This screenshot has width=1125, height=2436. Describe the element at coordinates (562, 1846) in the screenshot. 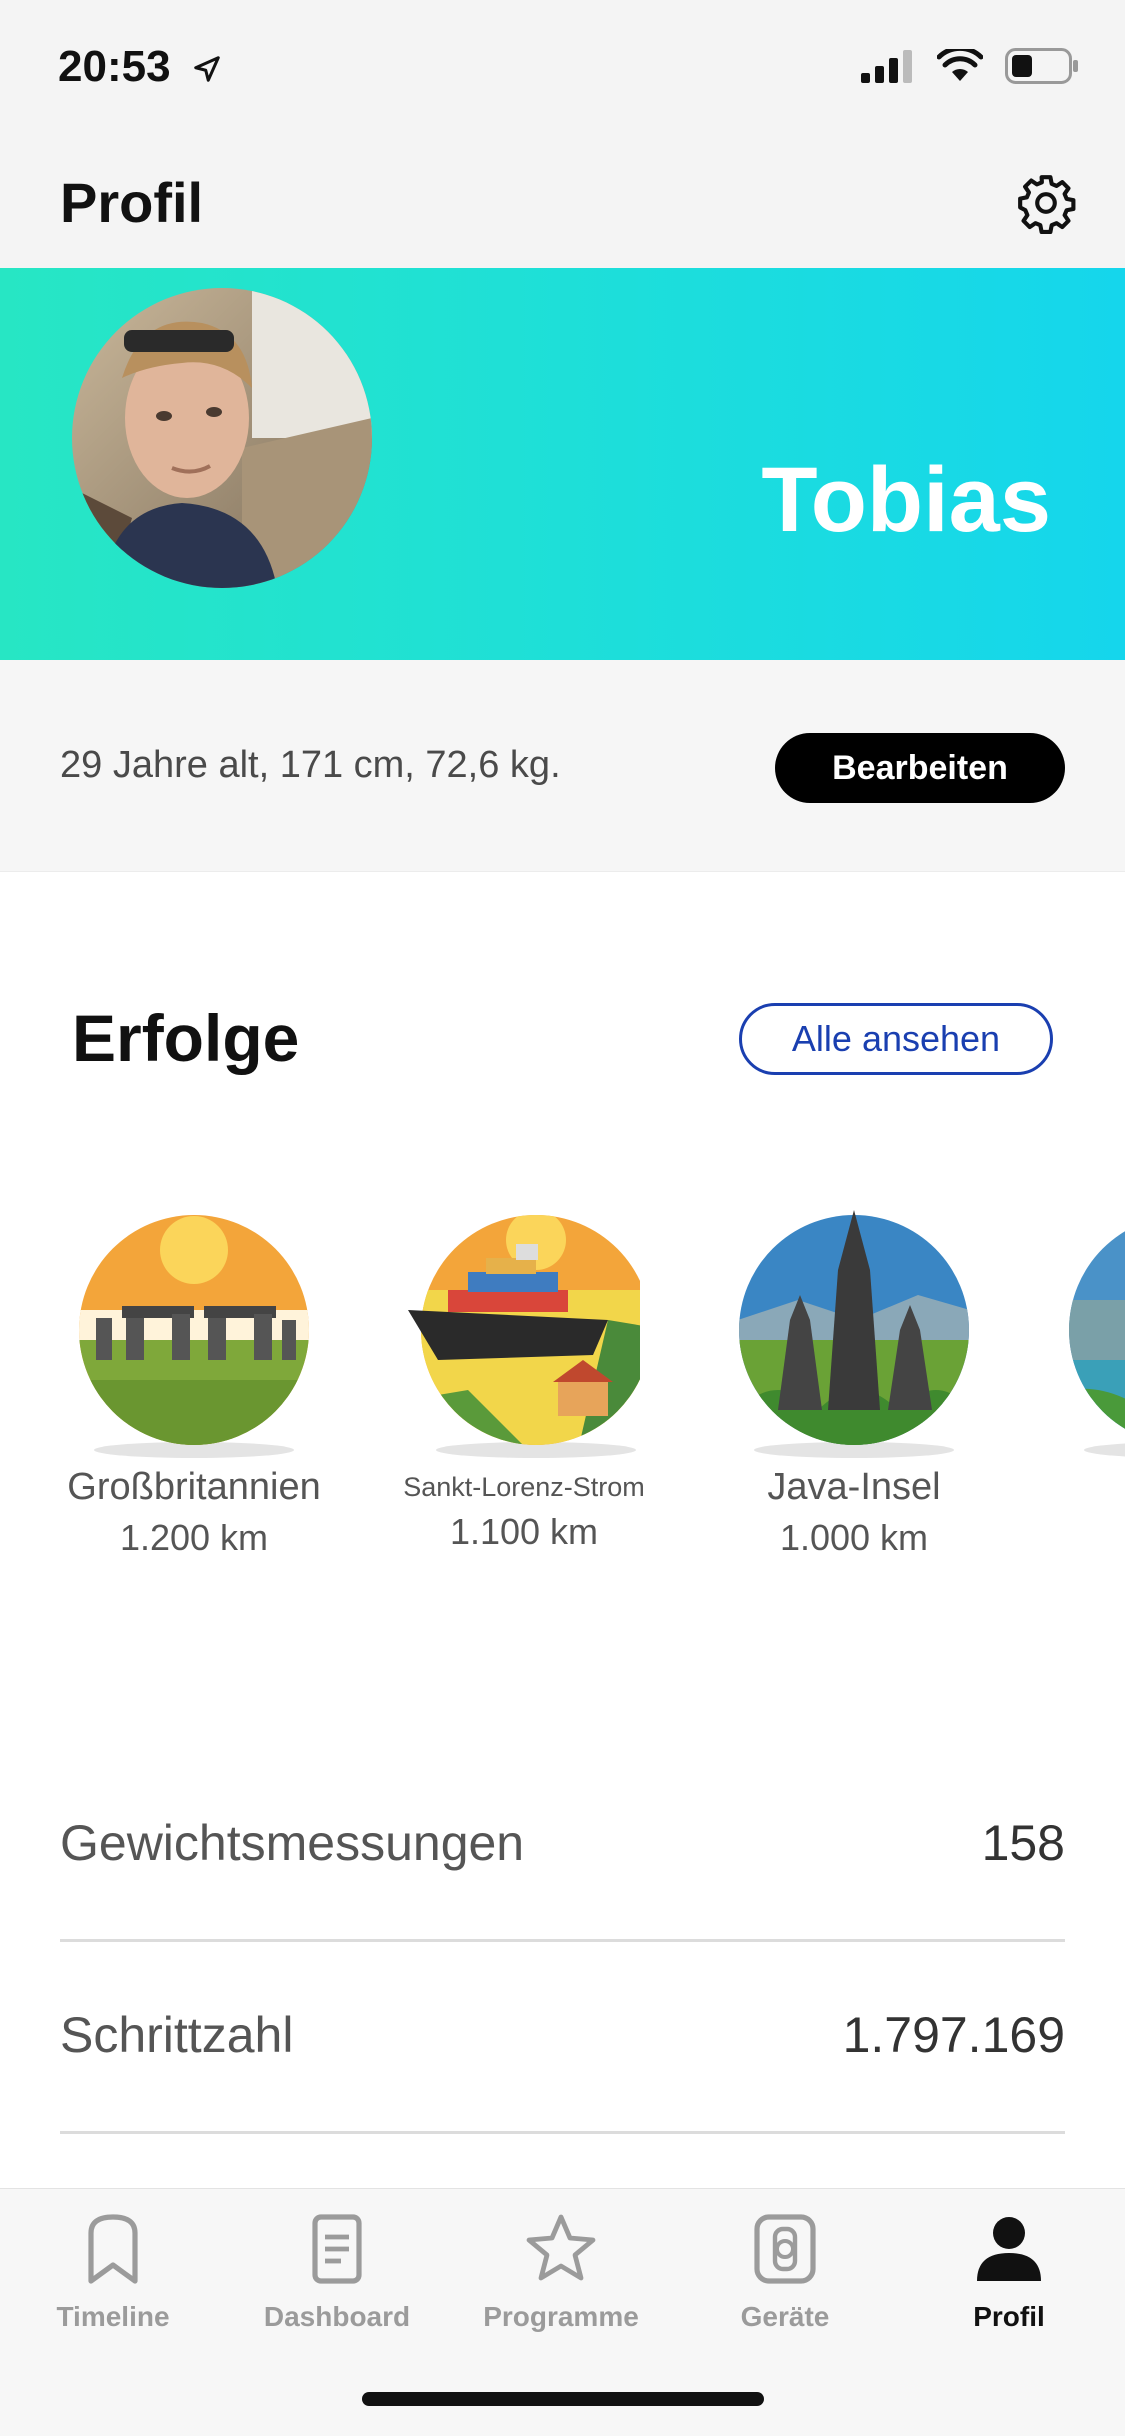

I see `stat-row-weight: Gewichtsmessungen 158` at that location.